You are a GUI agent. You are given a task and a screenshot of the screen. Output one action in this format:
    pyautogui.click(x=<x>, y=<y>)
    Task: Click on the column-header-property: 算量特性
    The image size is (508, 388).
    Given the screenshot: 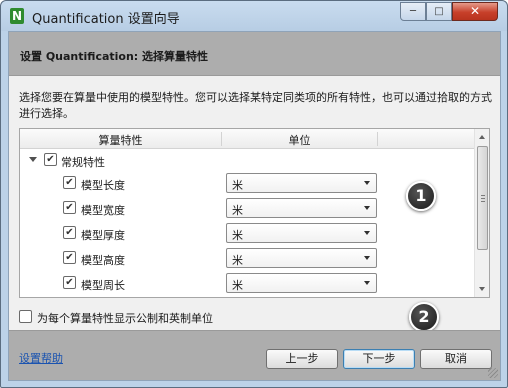 What is the action you would take?
    pyautogui.click(x=121, y=139)
    